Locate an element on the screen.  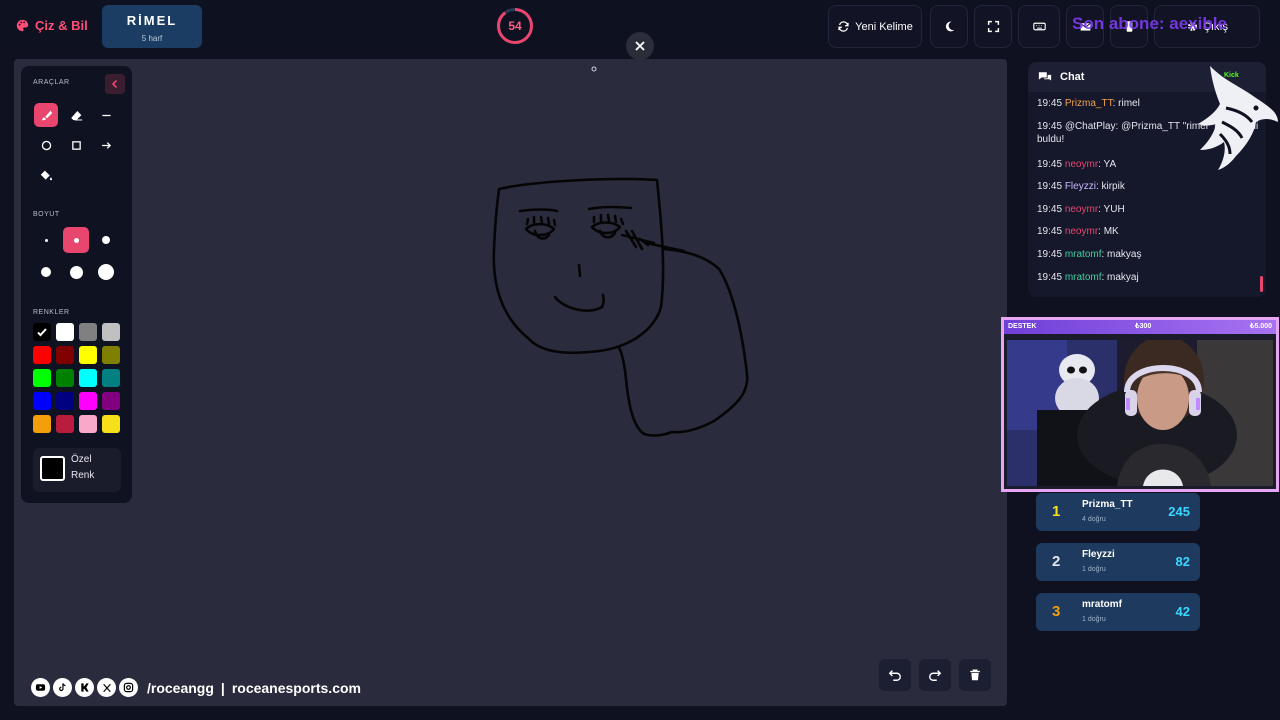
fill-tool is located at coordinates (46, 175).